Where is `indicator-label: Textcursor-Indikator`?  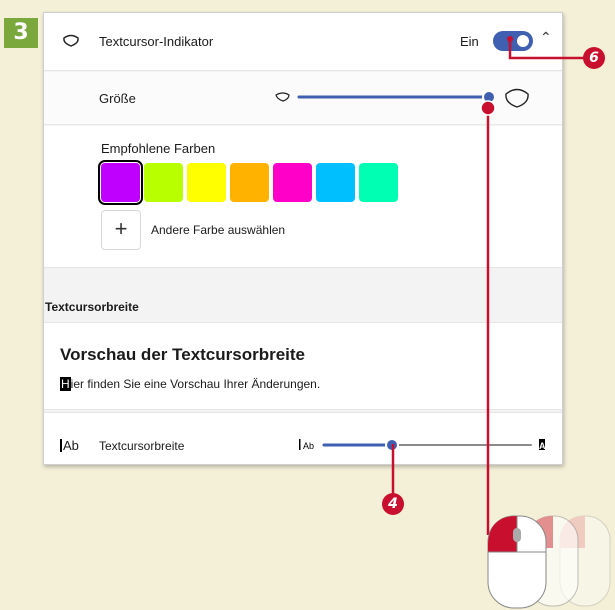
indicator-label: Textcursor-Indikator is located at coordinates (156, 41).